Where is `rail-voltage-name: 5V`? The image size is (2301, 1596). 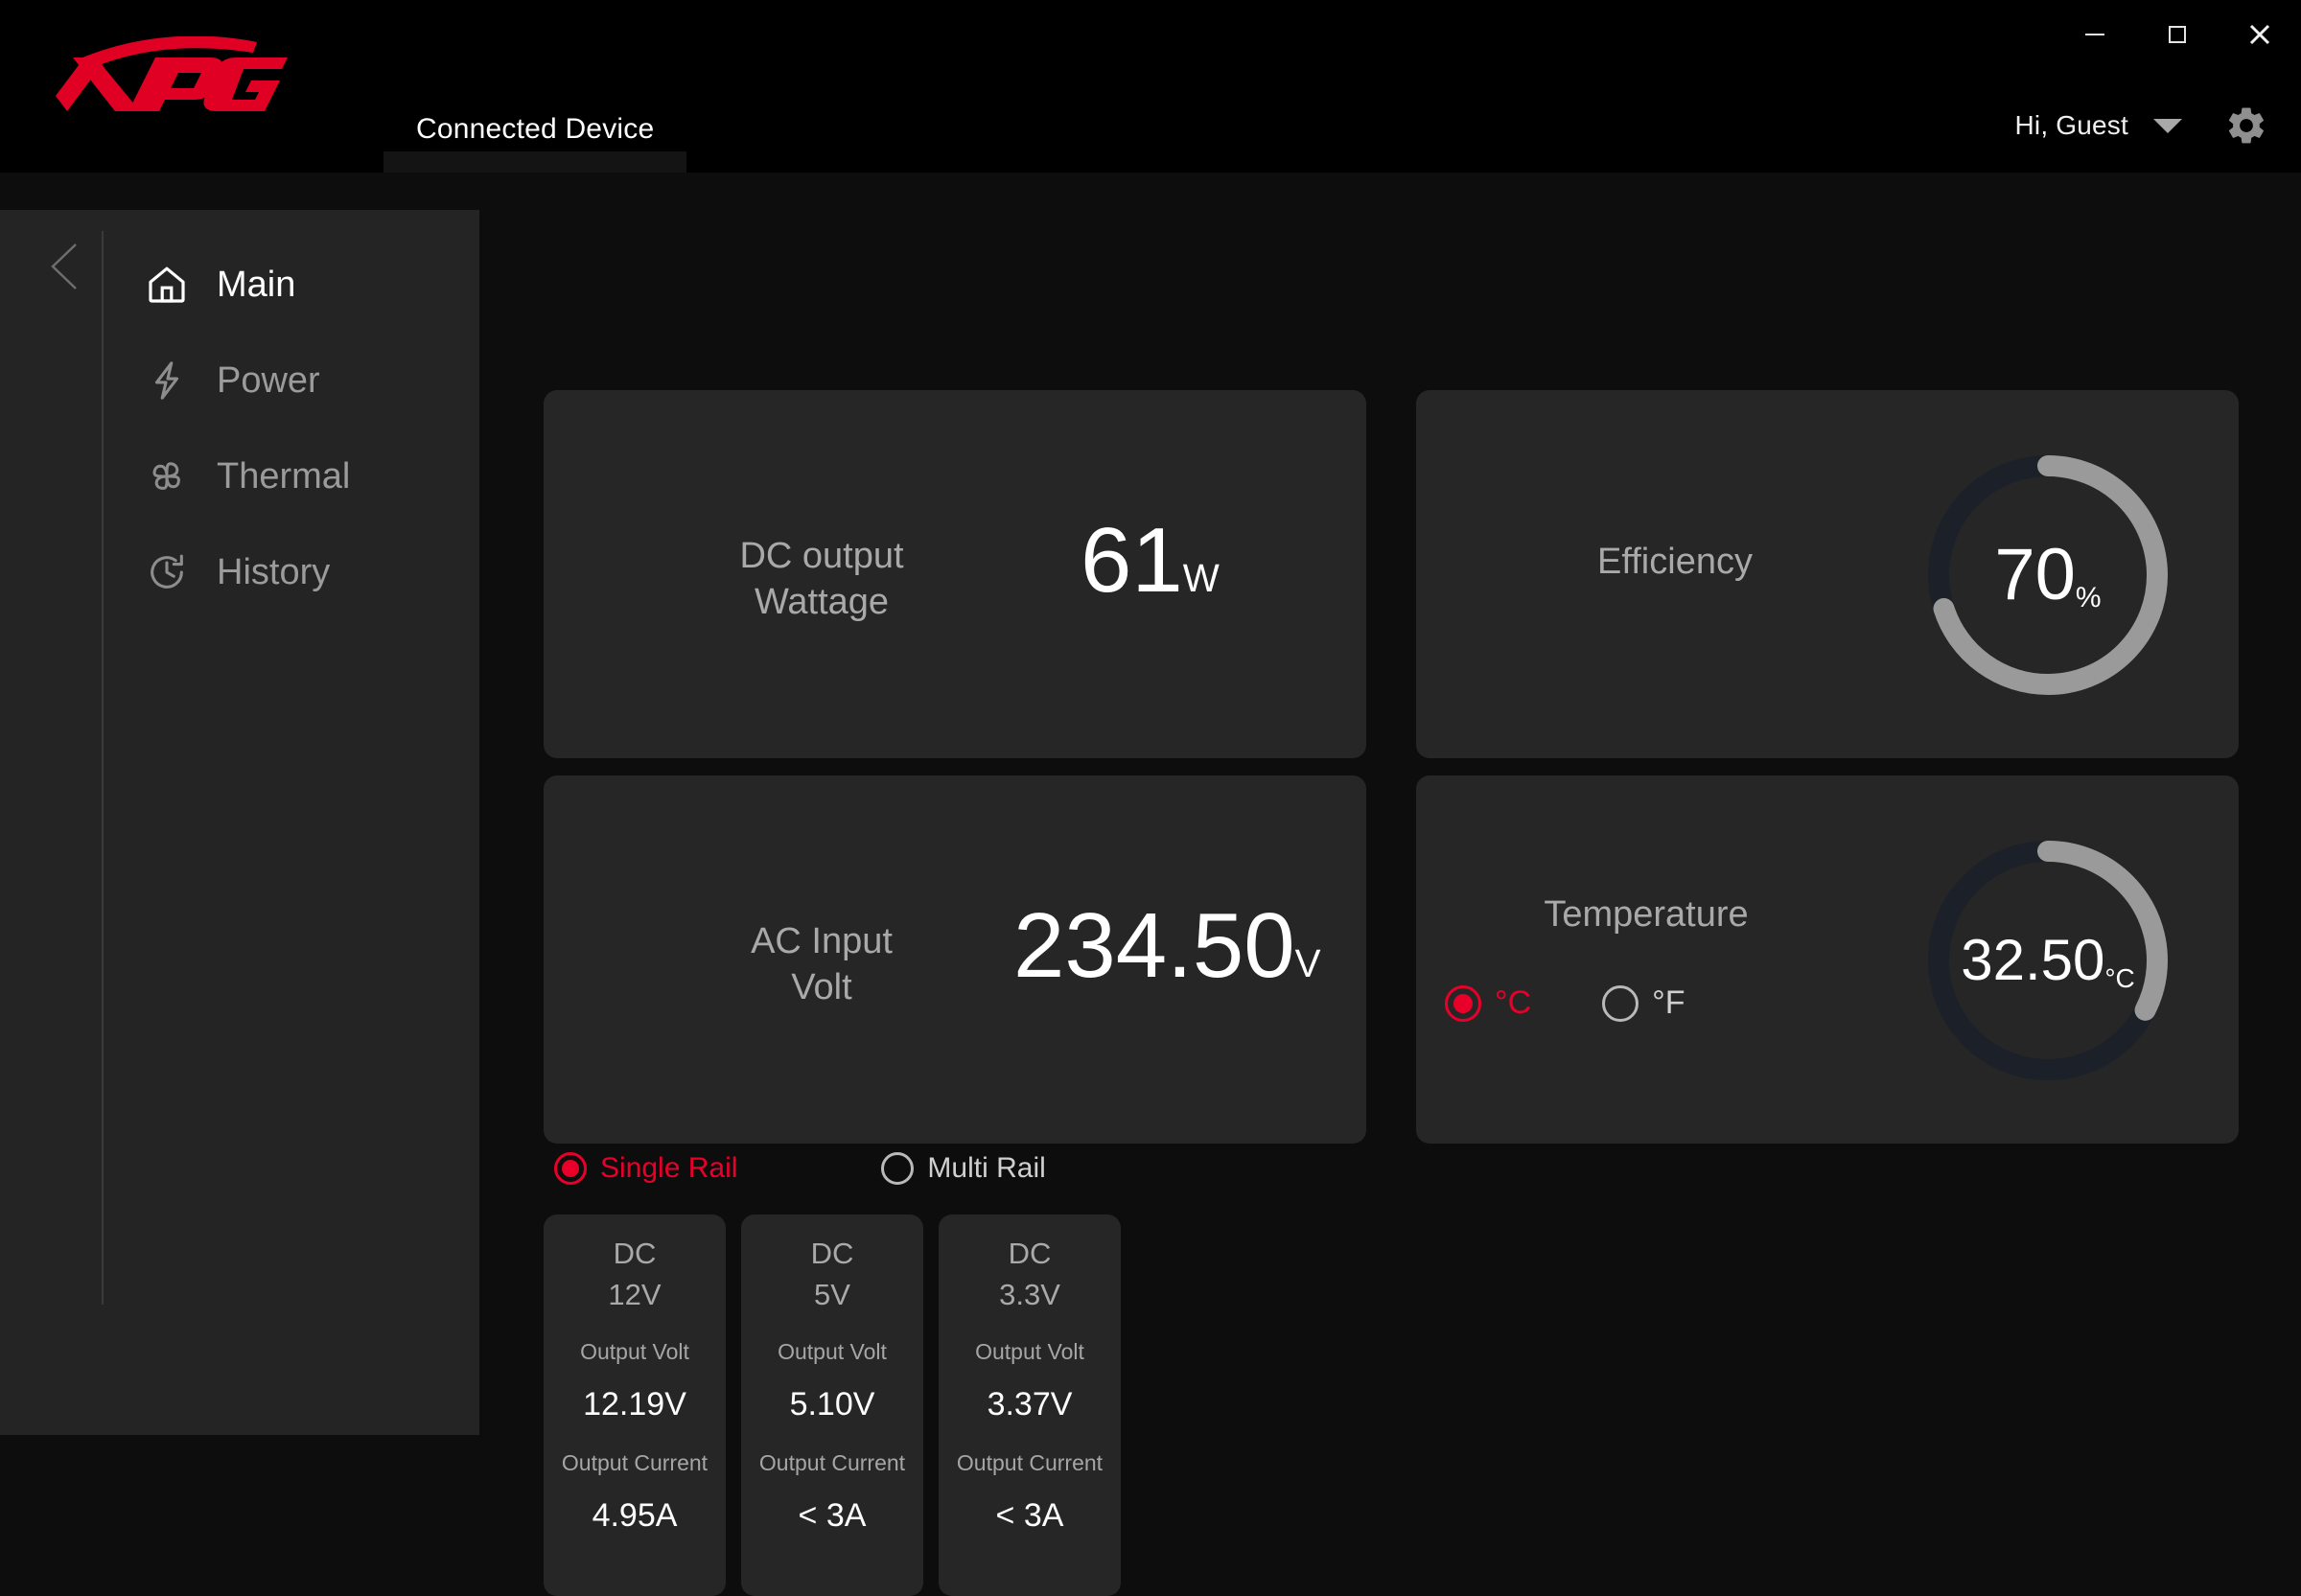 rail-voltage-name: 5V is located at coordinates (832, 1295).